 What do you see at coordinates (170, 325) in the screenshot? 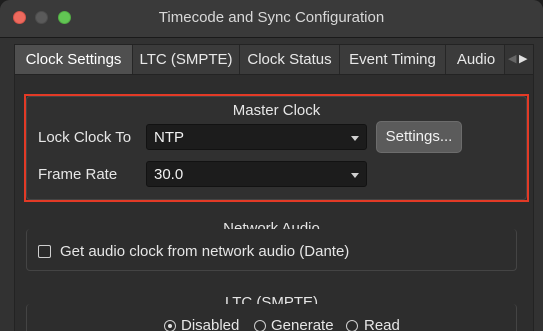
I see `ltc-disabled-radio` at bounding box center [170, 325].